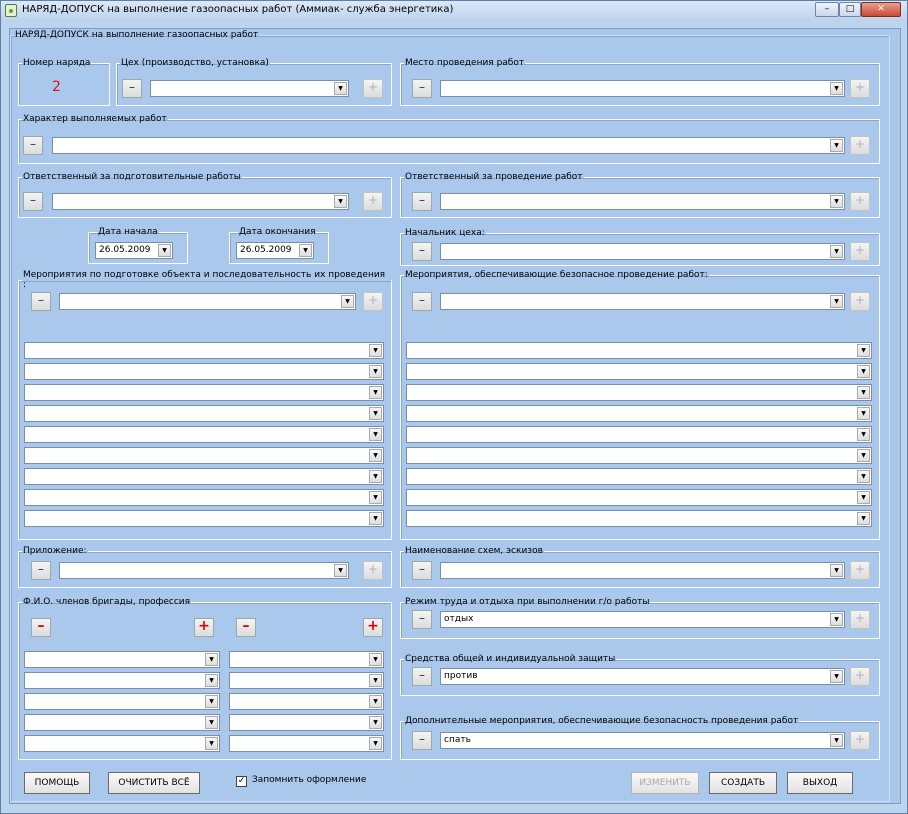 Image resolution: width=908 pixels, height=814 pixels. Describe the element at coordinates (860, 301) in the screenshot. I see `measures-safe-add-button: +` at that location.